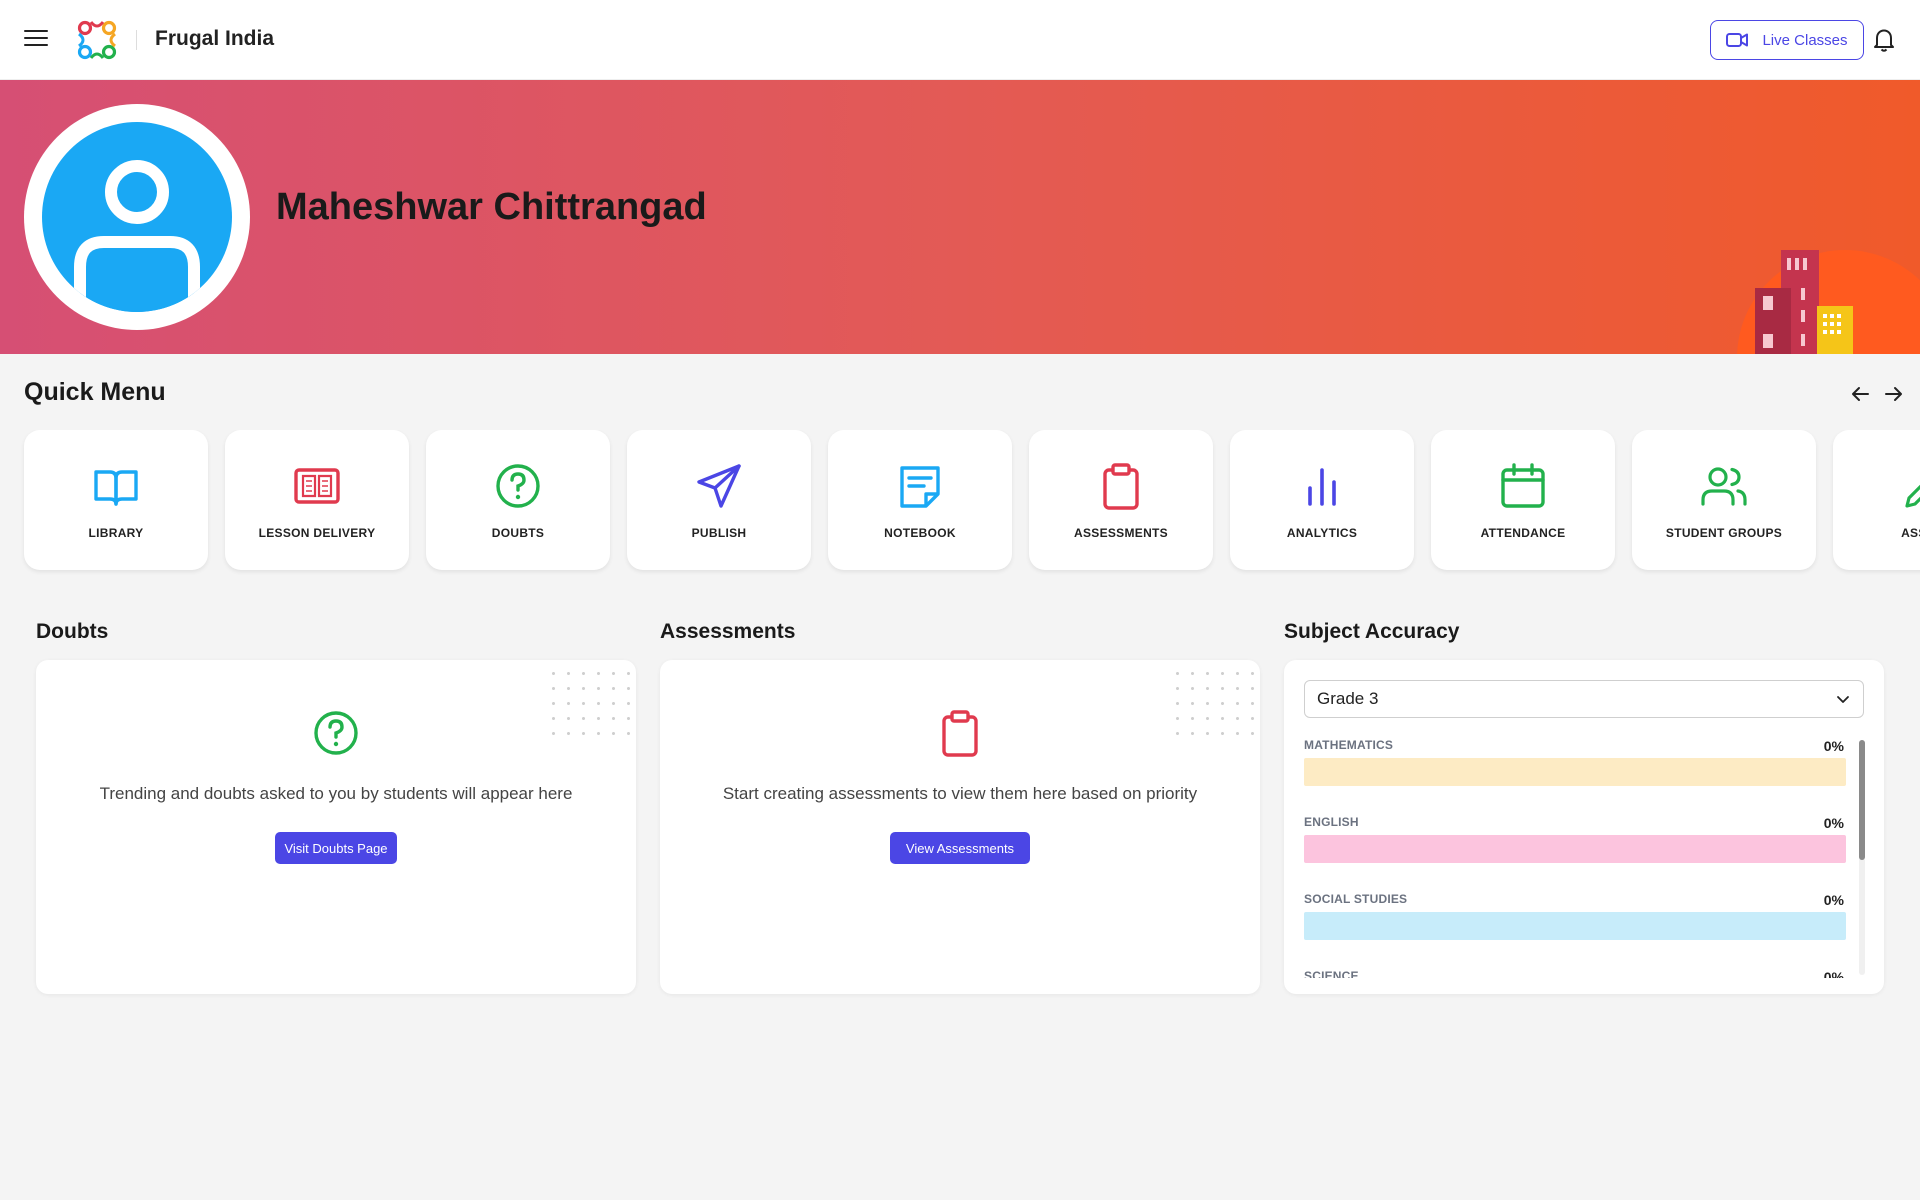  I want to click on calendar-icon, so click(1523, 485).